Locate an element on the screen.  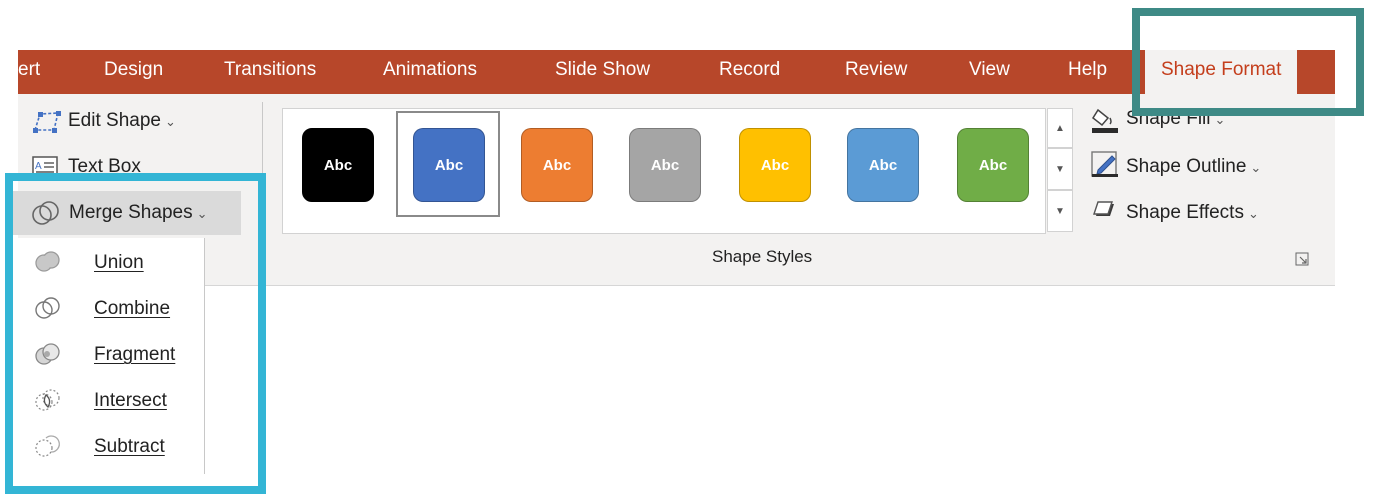
paint-bucket-icon is located at coordinates (1105, 120).